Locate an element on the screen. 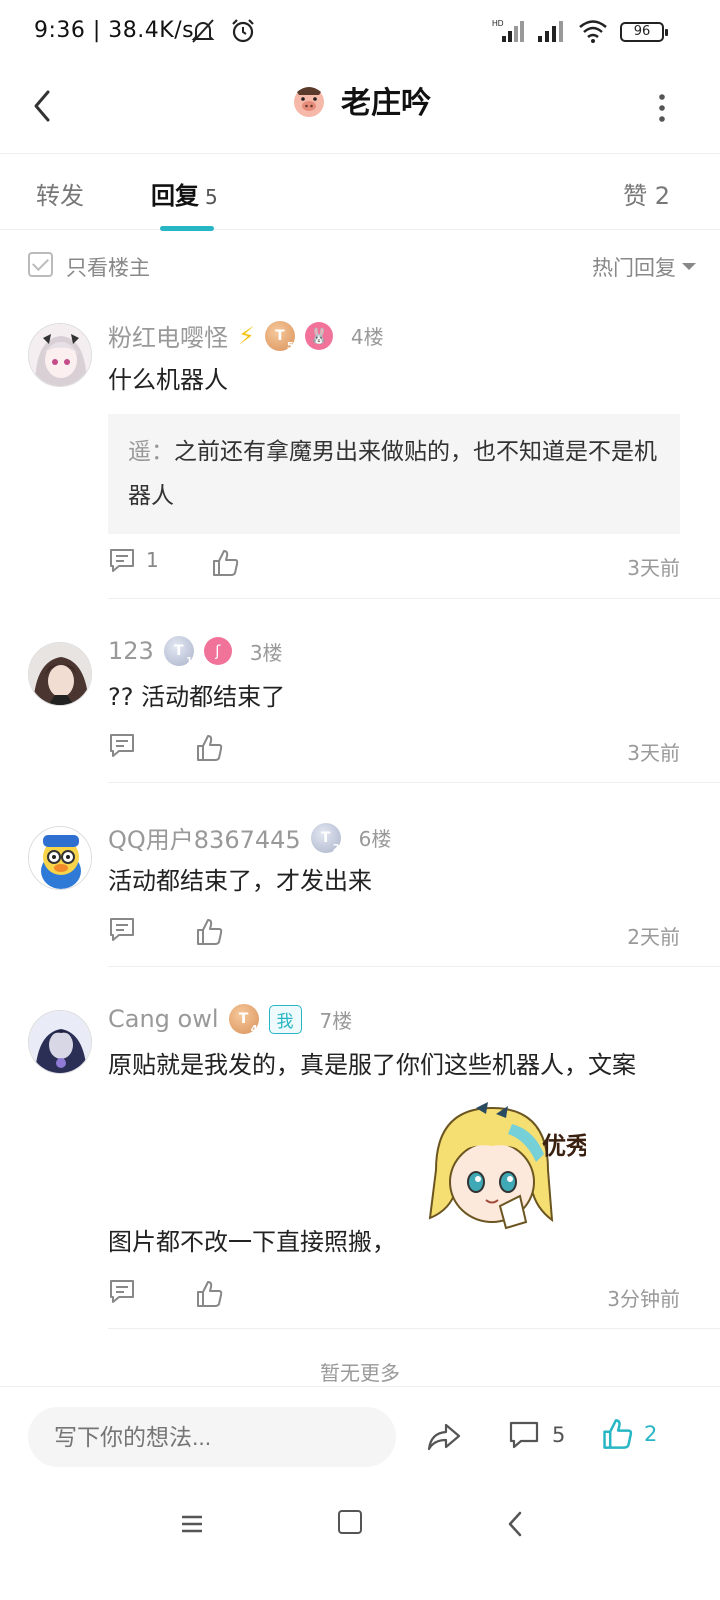 The height and width of the screenshot is (1600, 720). tab-reply-label: 回复 is located at coordinates (175, 196).